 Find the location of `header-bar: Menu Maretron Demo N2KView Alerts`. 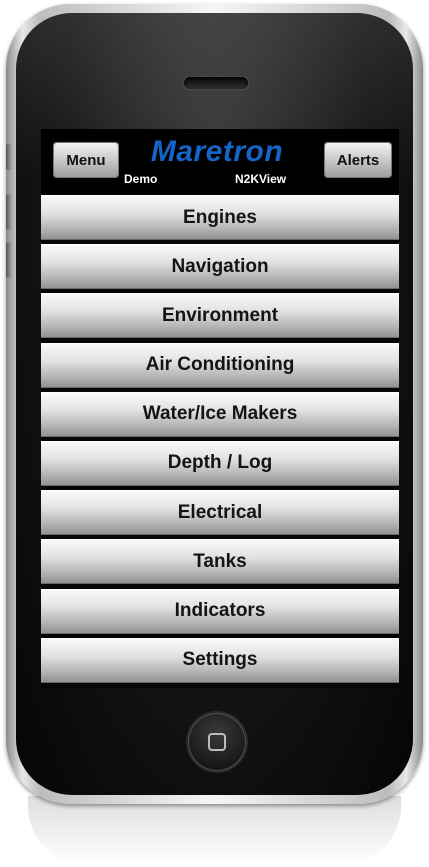

header-bar: Menu Maretron Demo N2KView Alerts is located at coordinates (220, 161).